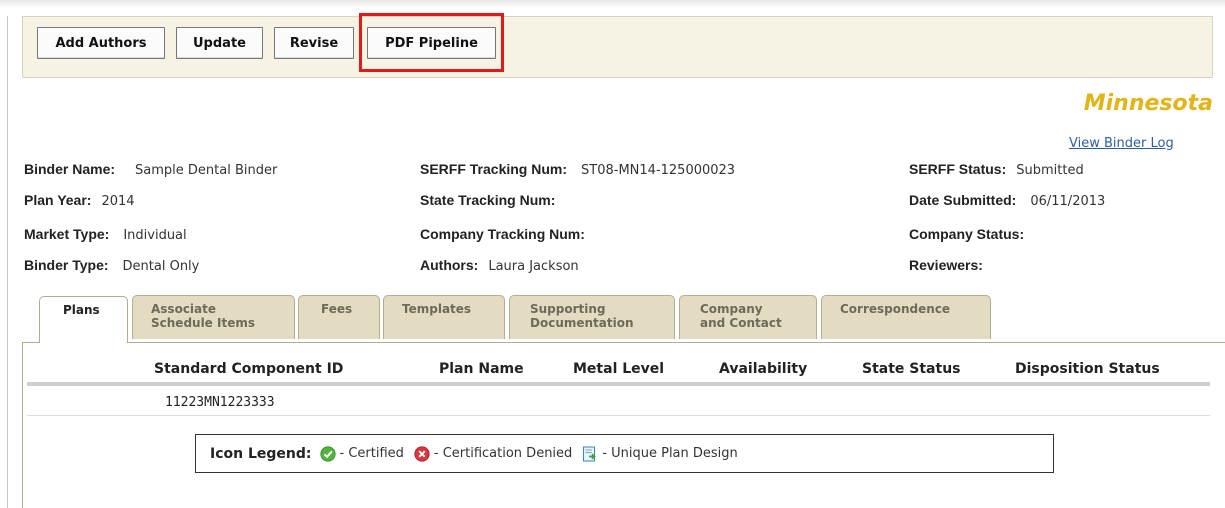 The width and height of the screenshot is (1225, 508). What do you see at coordinates (184, 309) in the screenshot?
I see `tab-associate-line1: Associate` at bounding box center [184, 309].